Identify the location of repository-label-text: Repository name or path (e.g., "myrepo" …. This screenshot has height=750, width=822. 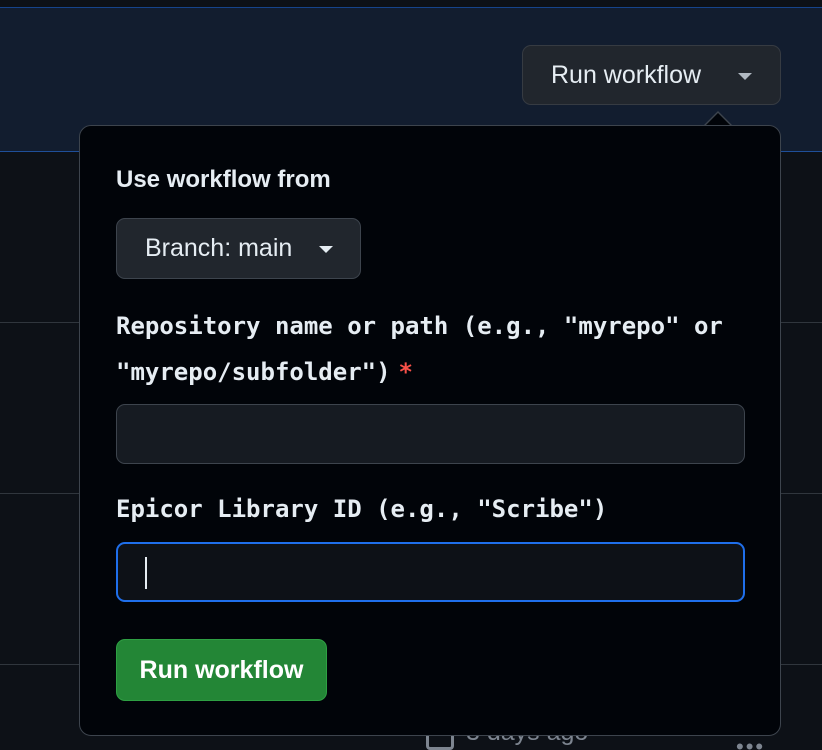
(419, 349).